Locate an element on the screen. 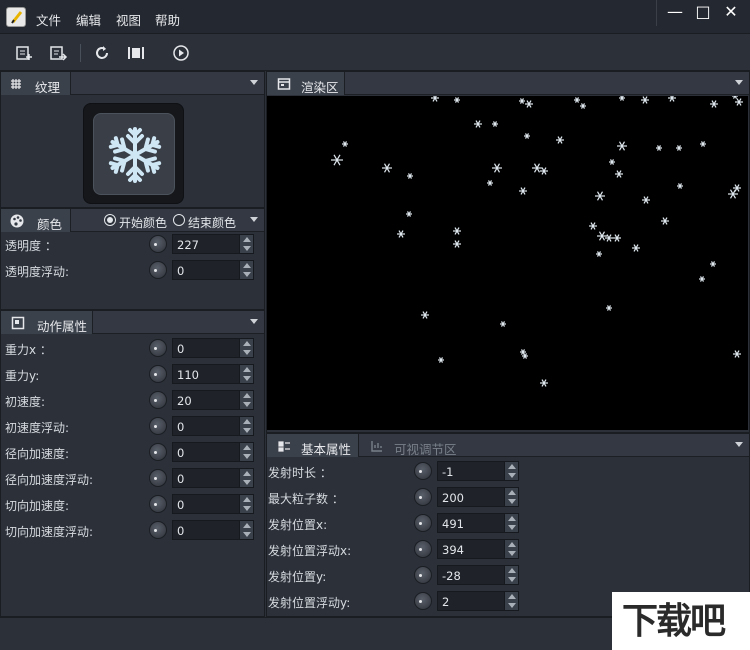 The height and width of the screenshot is (650, 750). start-color-radio is located at coordinates (110, 220).